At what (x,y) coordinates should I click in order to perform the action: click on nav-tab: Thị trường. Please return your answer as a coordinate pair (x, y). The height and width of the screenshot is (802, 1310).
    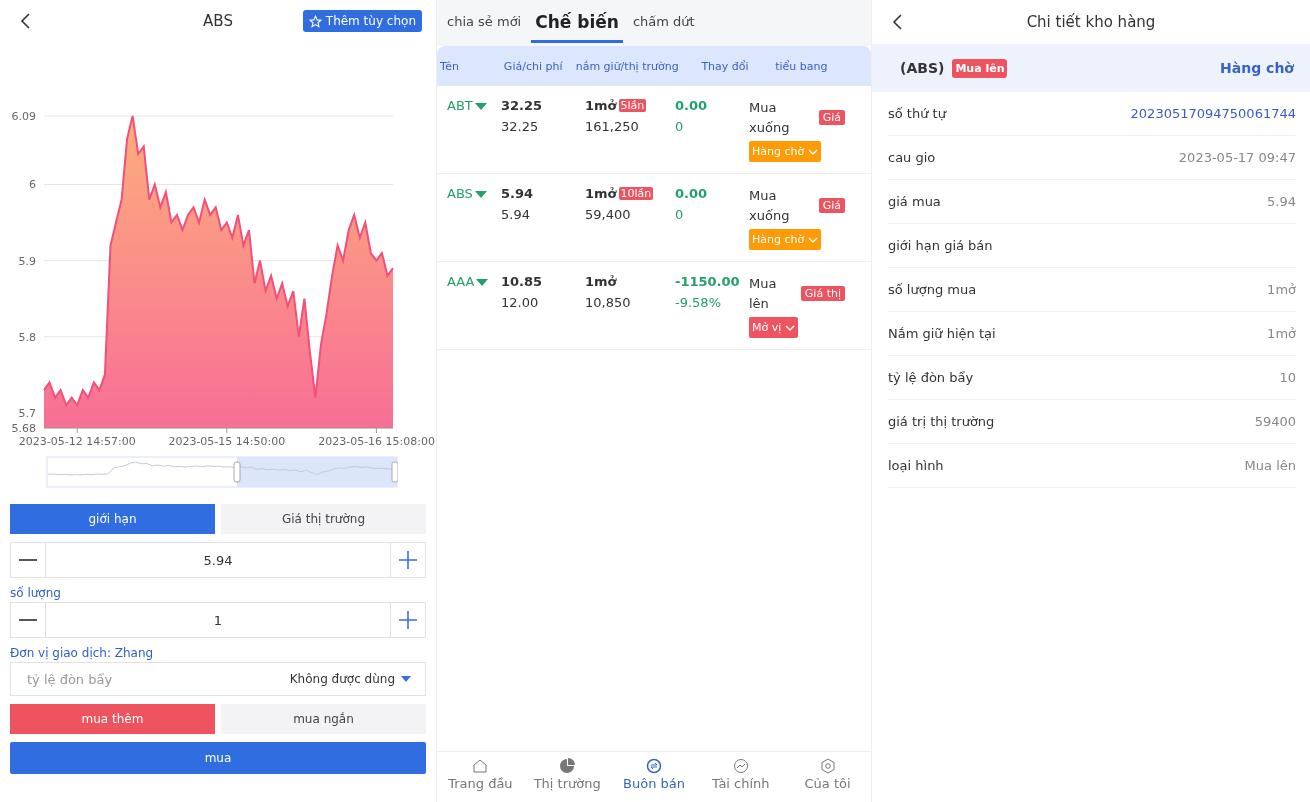
    Looking at the image, I should click on (567, 777).